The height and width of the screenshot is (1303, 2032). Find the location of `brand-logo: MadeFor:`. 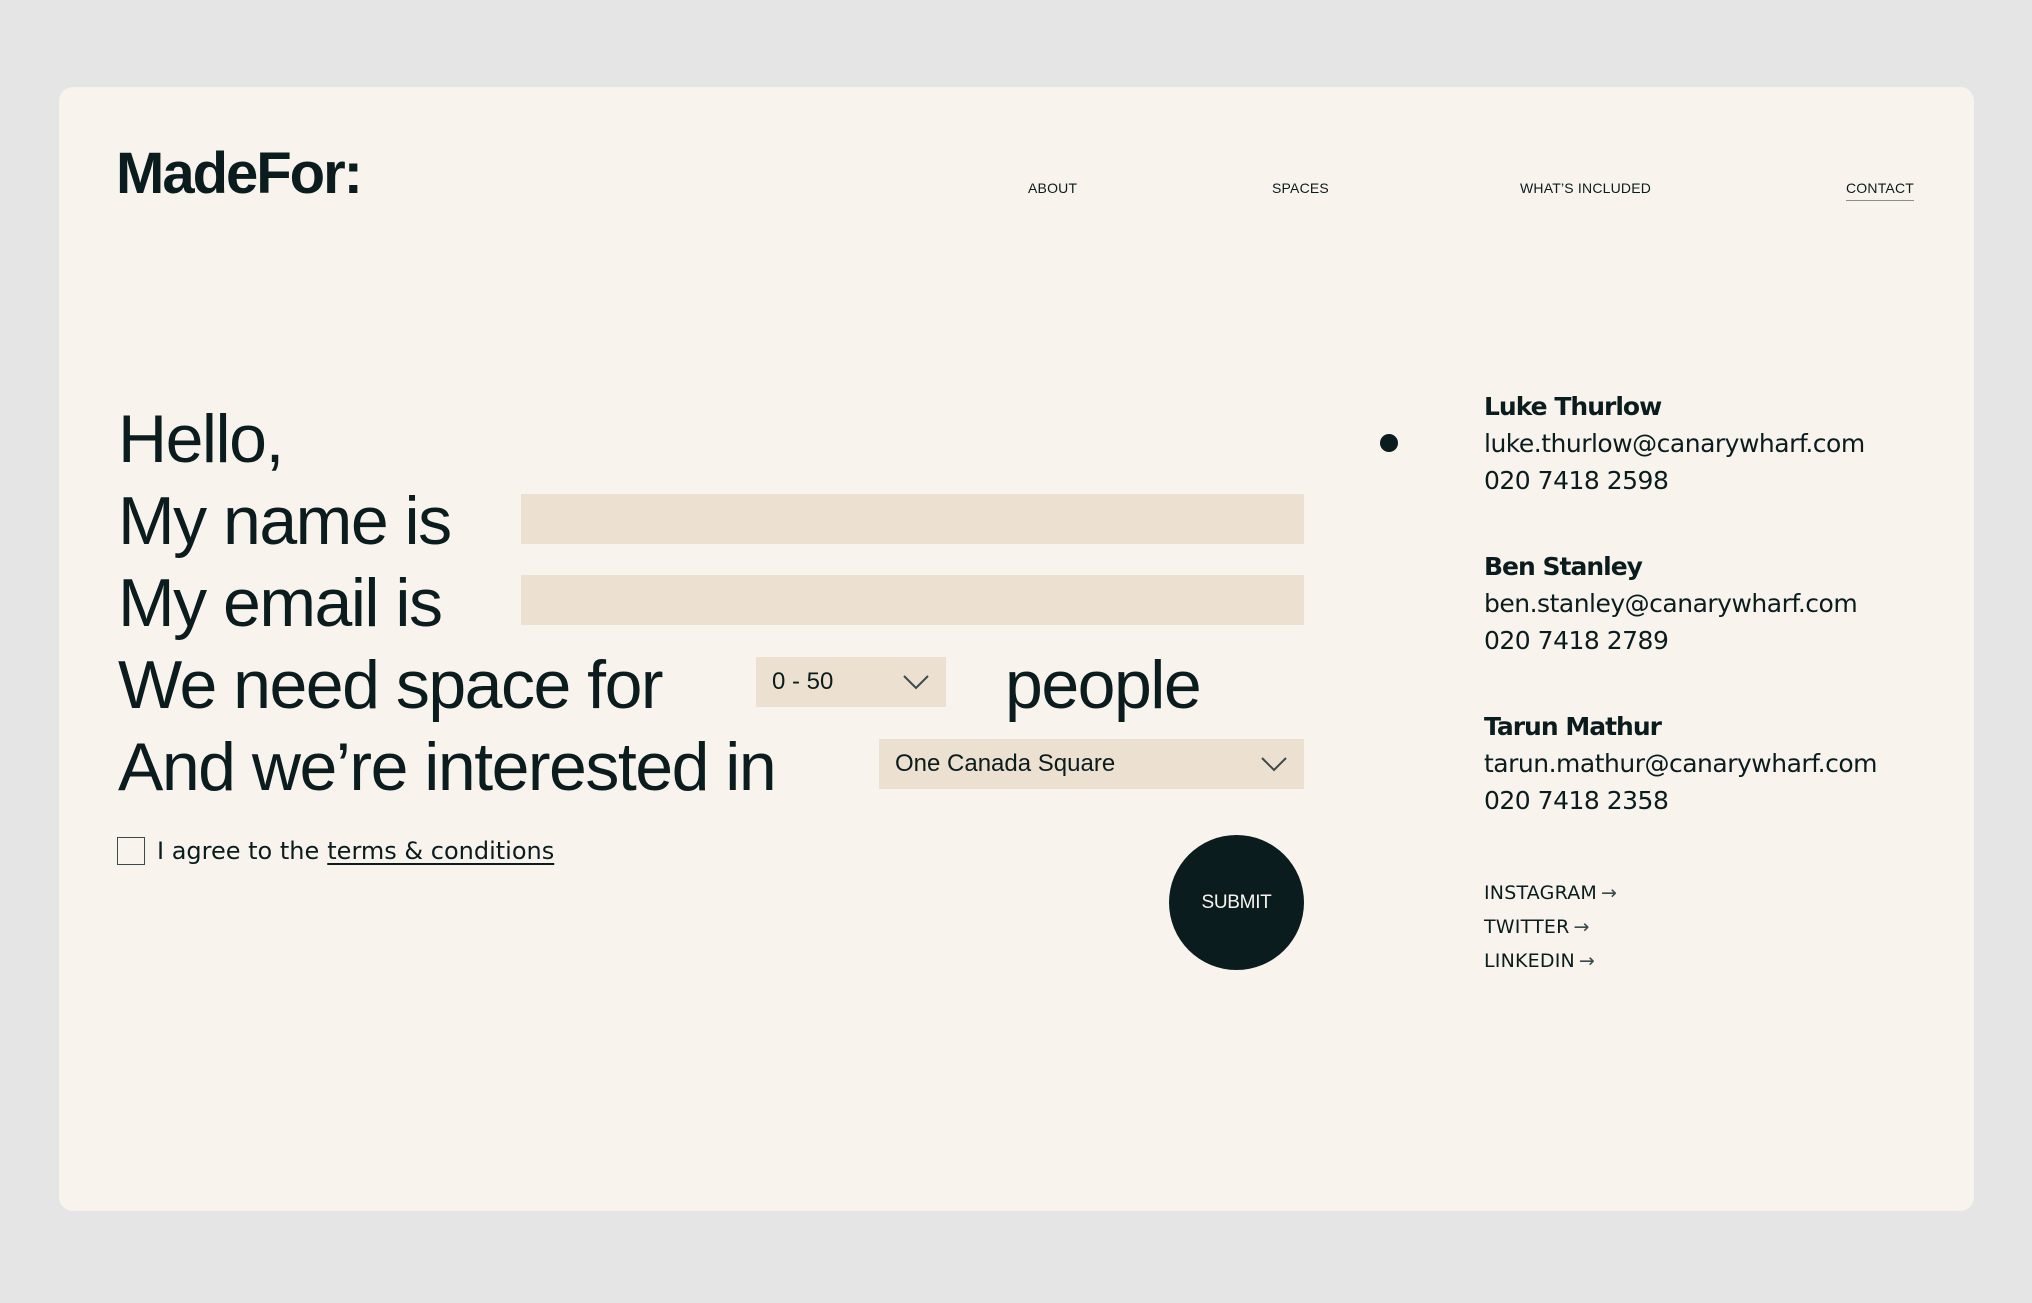

brand-logo: MadeFor: is located at coordinates (239, 173).